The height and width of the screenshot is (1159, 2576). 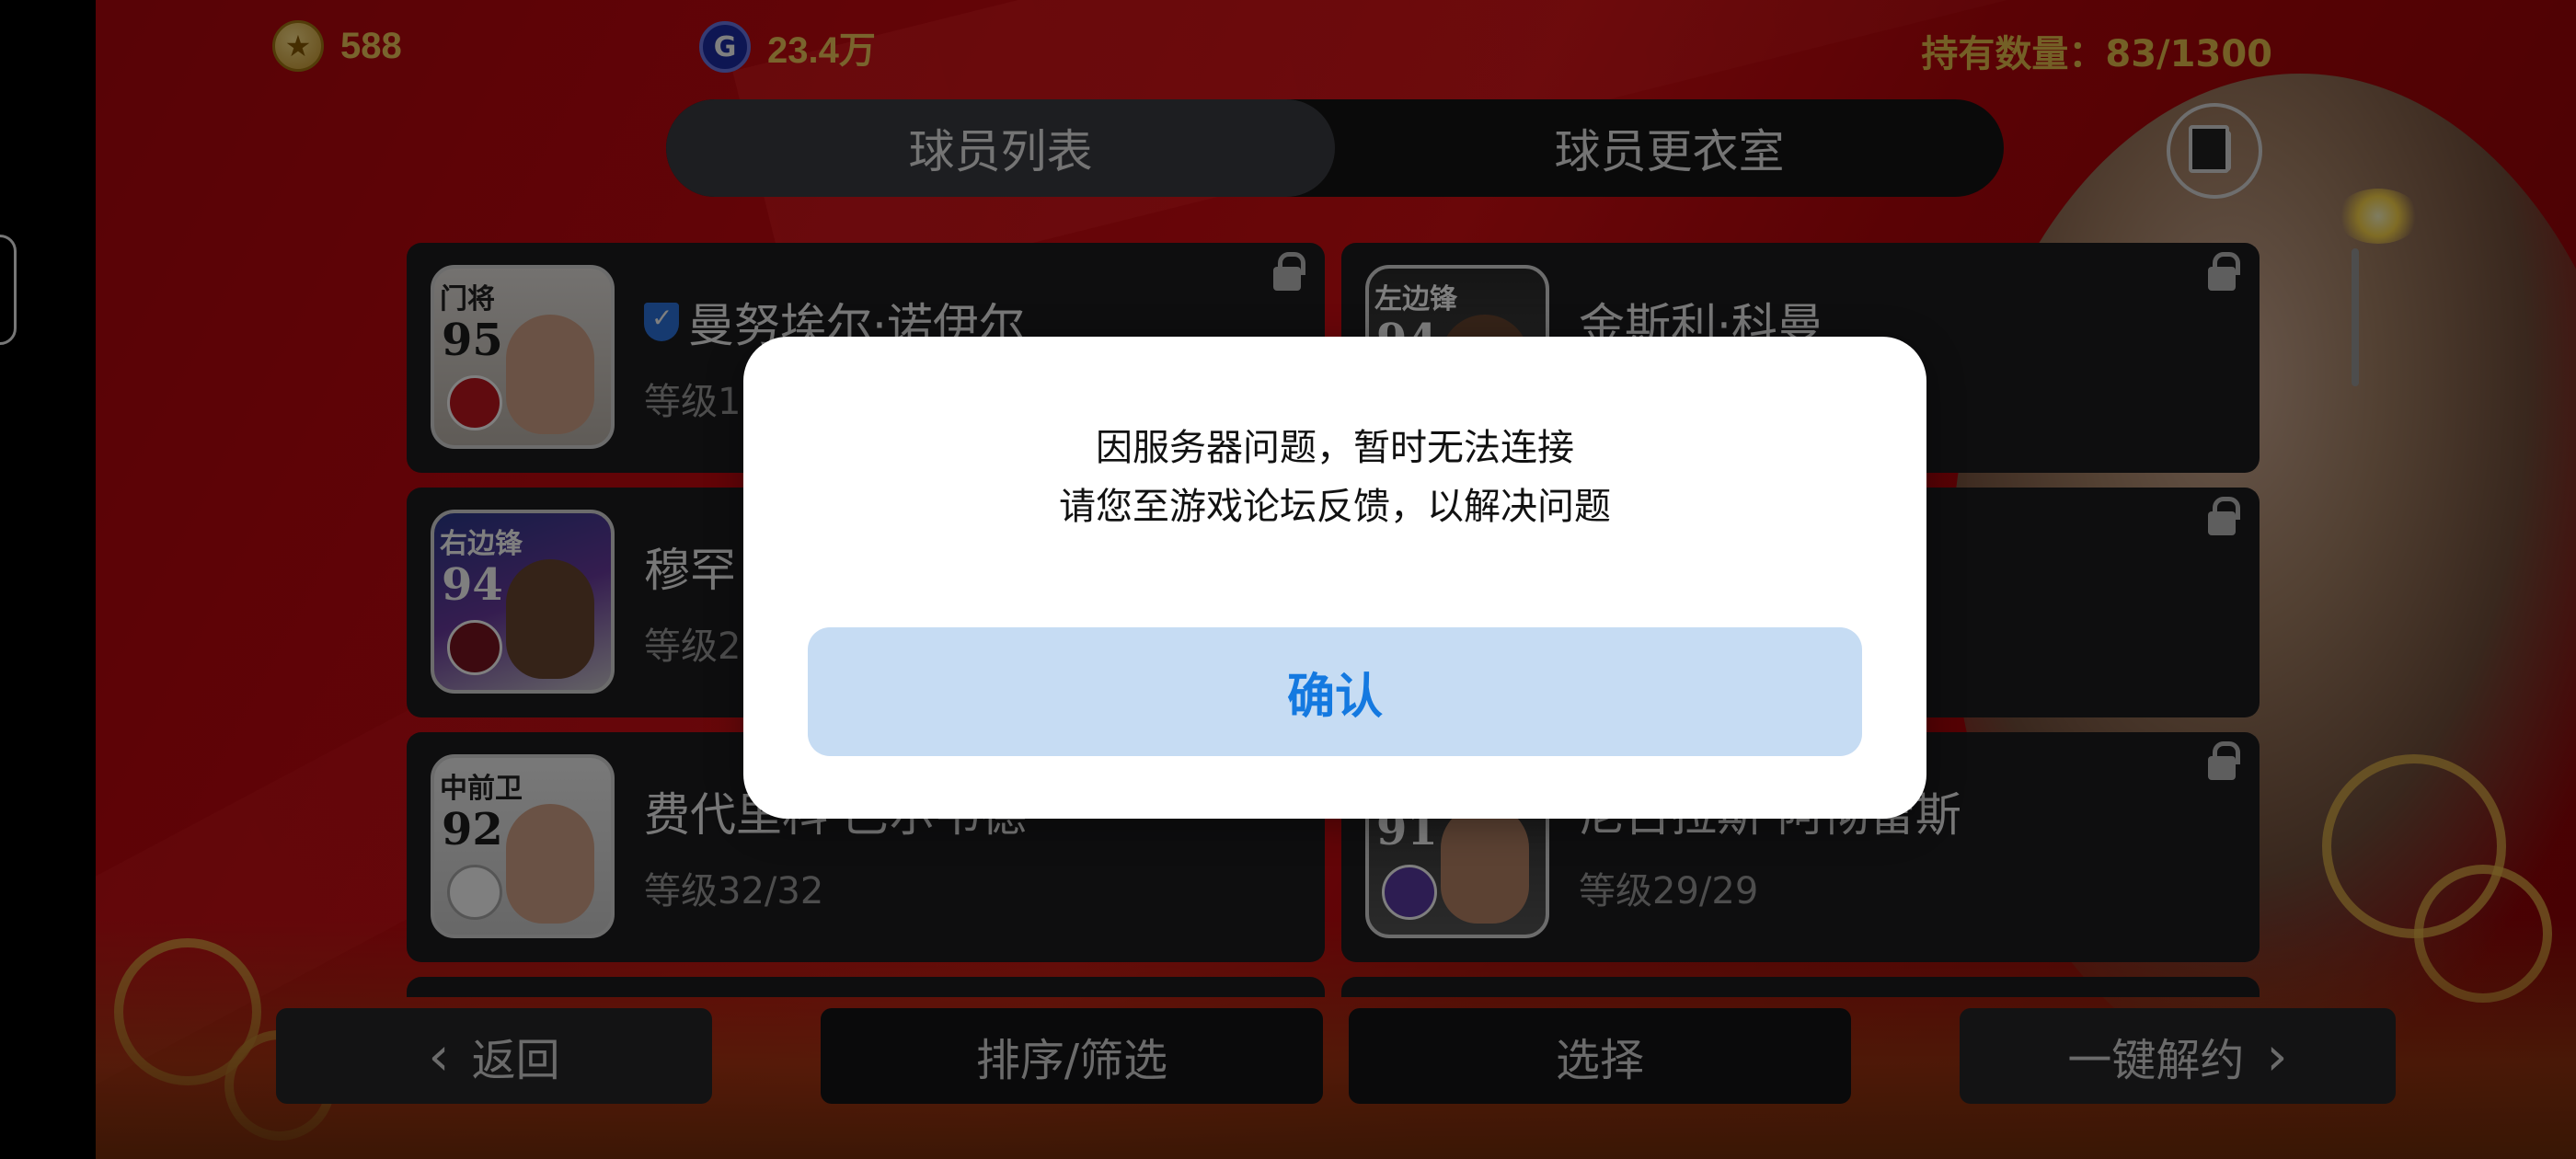 I want to click on side-drawer-handle, so click(x=8, y=290).